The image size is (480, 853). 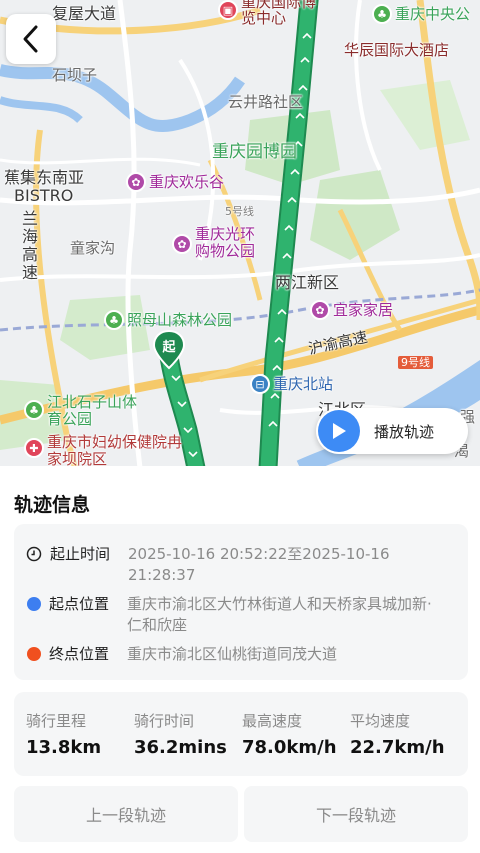 I want to click on map-label: 云井路社区, so click(x=266, y=102).